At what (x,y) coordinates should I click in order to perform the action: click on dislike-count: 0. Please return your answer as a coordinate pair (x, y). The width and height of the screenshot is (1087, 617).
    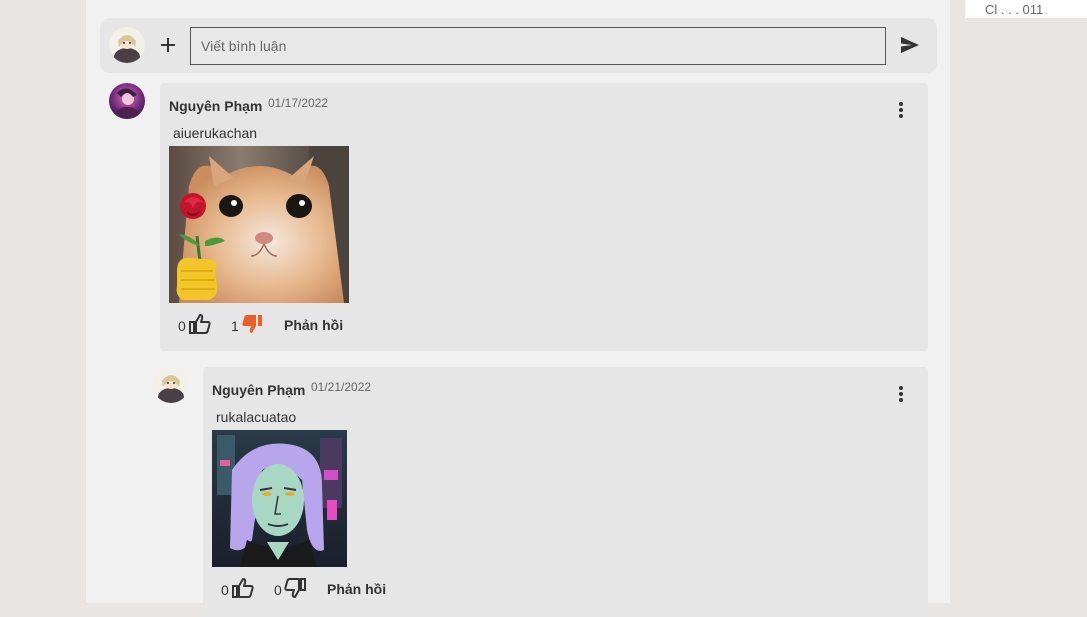
    Looking at the image, I should click on (278, 590).